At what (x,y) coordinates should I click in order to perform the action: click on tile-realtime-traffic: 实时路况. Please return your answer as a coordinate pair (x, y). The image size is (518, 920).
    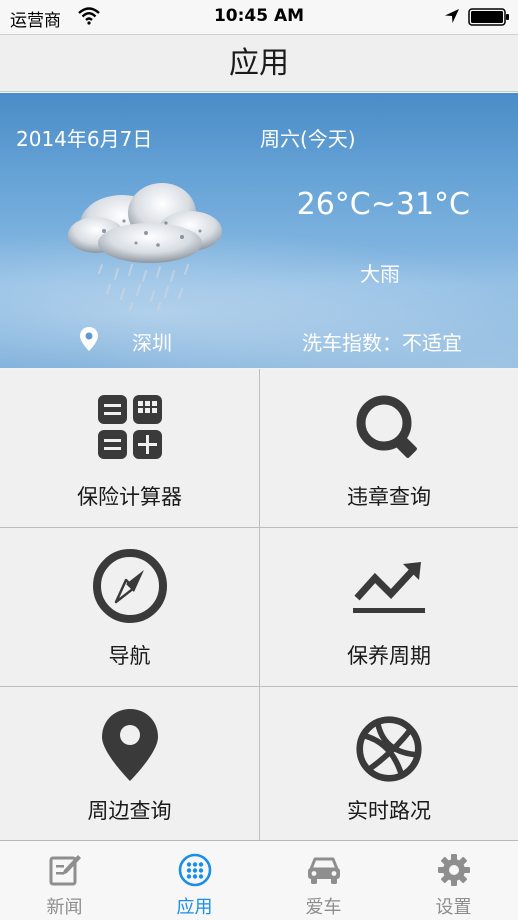
    Looking at the image, I should click on (389, 763).